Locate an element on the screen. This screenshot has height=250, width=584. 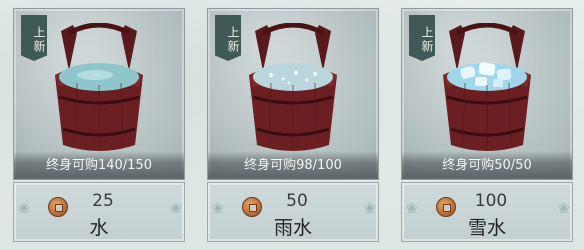
price-value: 50 is located at coordinates (297, 201).